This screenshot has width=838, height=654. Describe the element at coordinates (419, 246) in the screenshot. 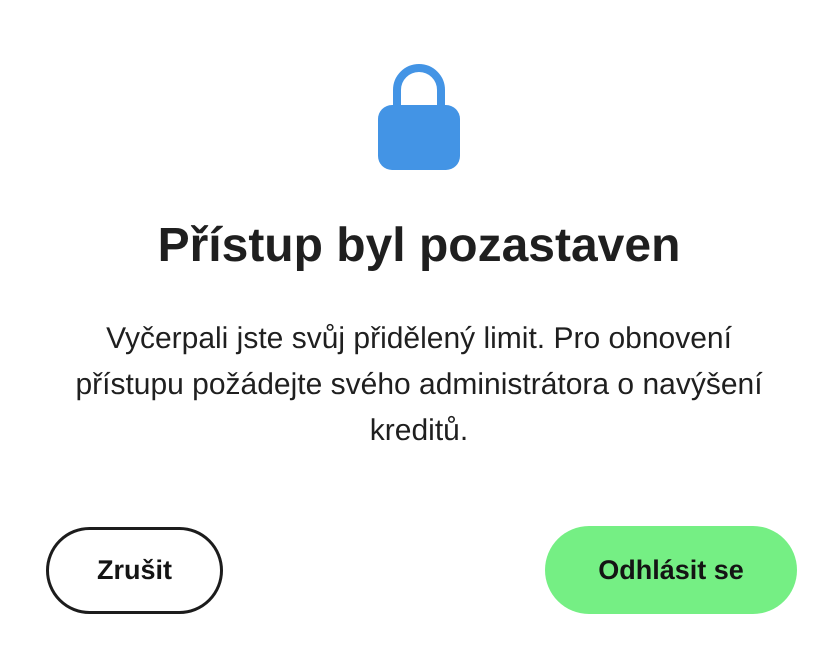

I see `dialog-title: Přístup byl pozastaven` at that location.